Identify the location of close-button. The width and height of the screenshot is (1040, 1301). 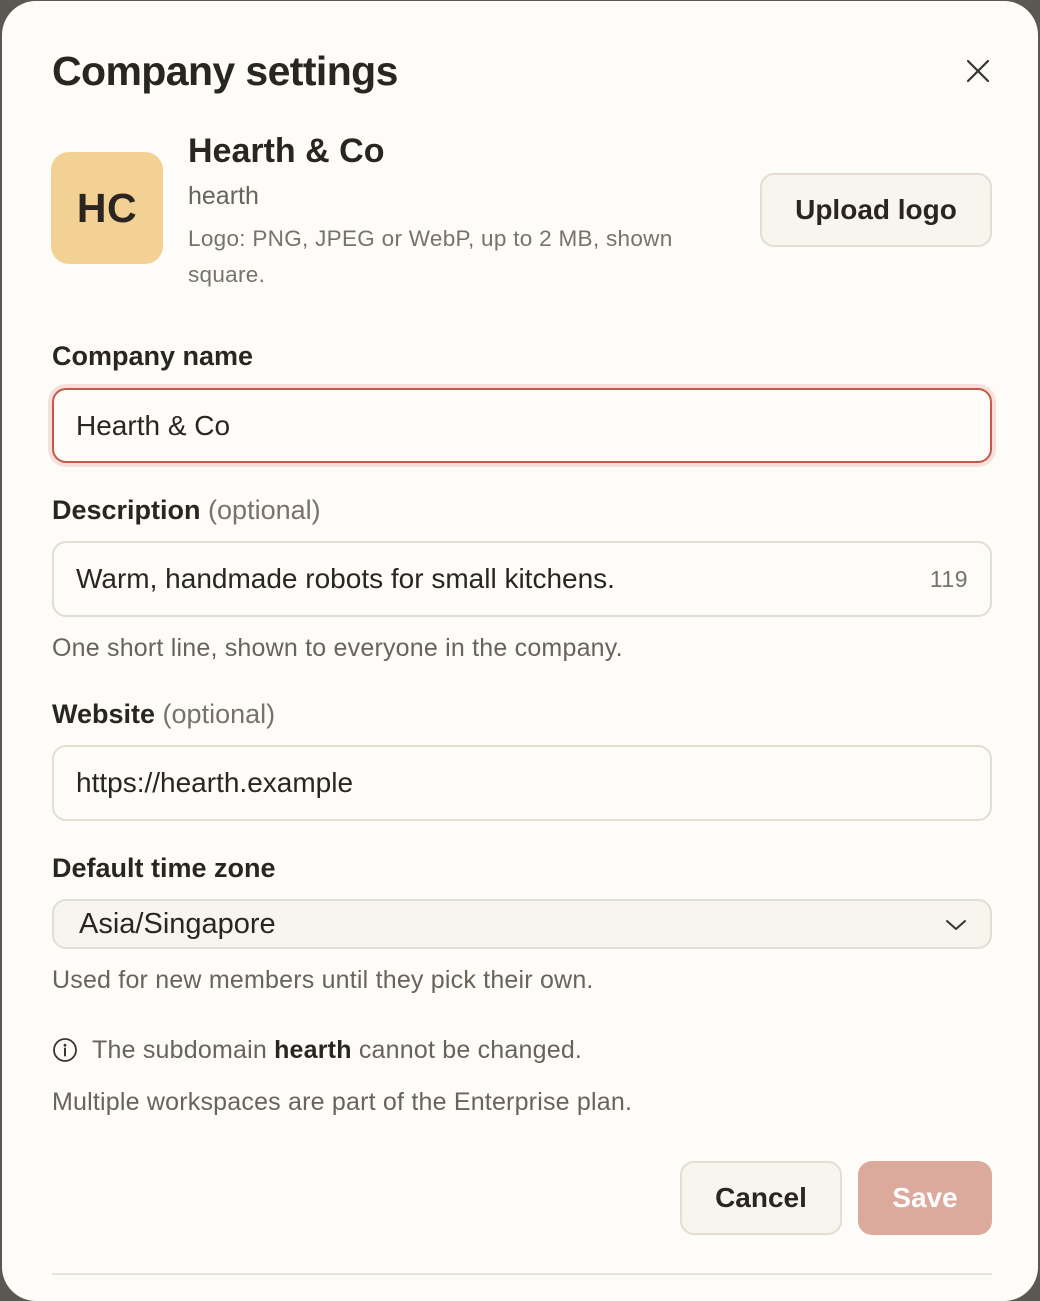
(978, 71).